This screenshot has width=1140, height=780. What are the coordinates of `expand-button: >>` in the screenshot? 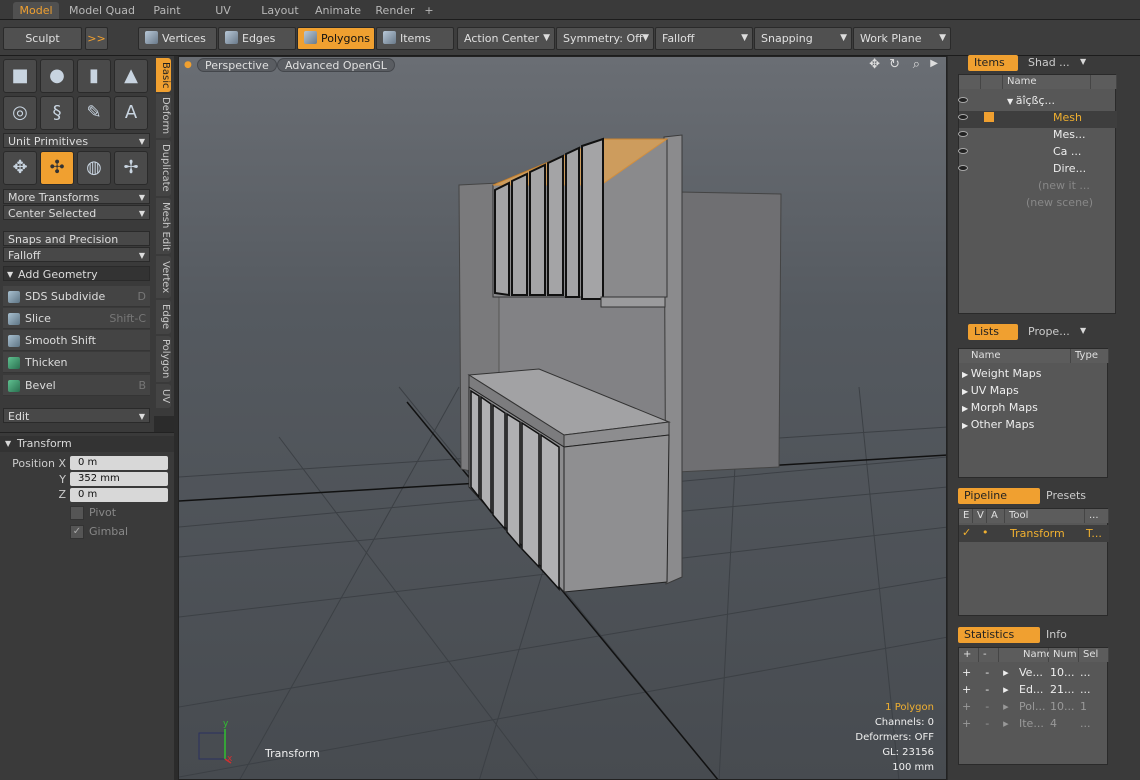 It's located at (96, 38).